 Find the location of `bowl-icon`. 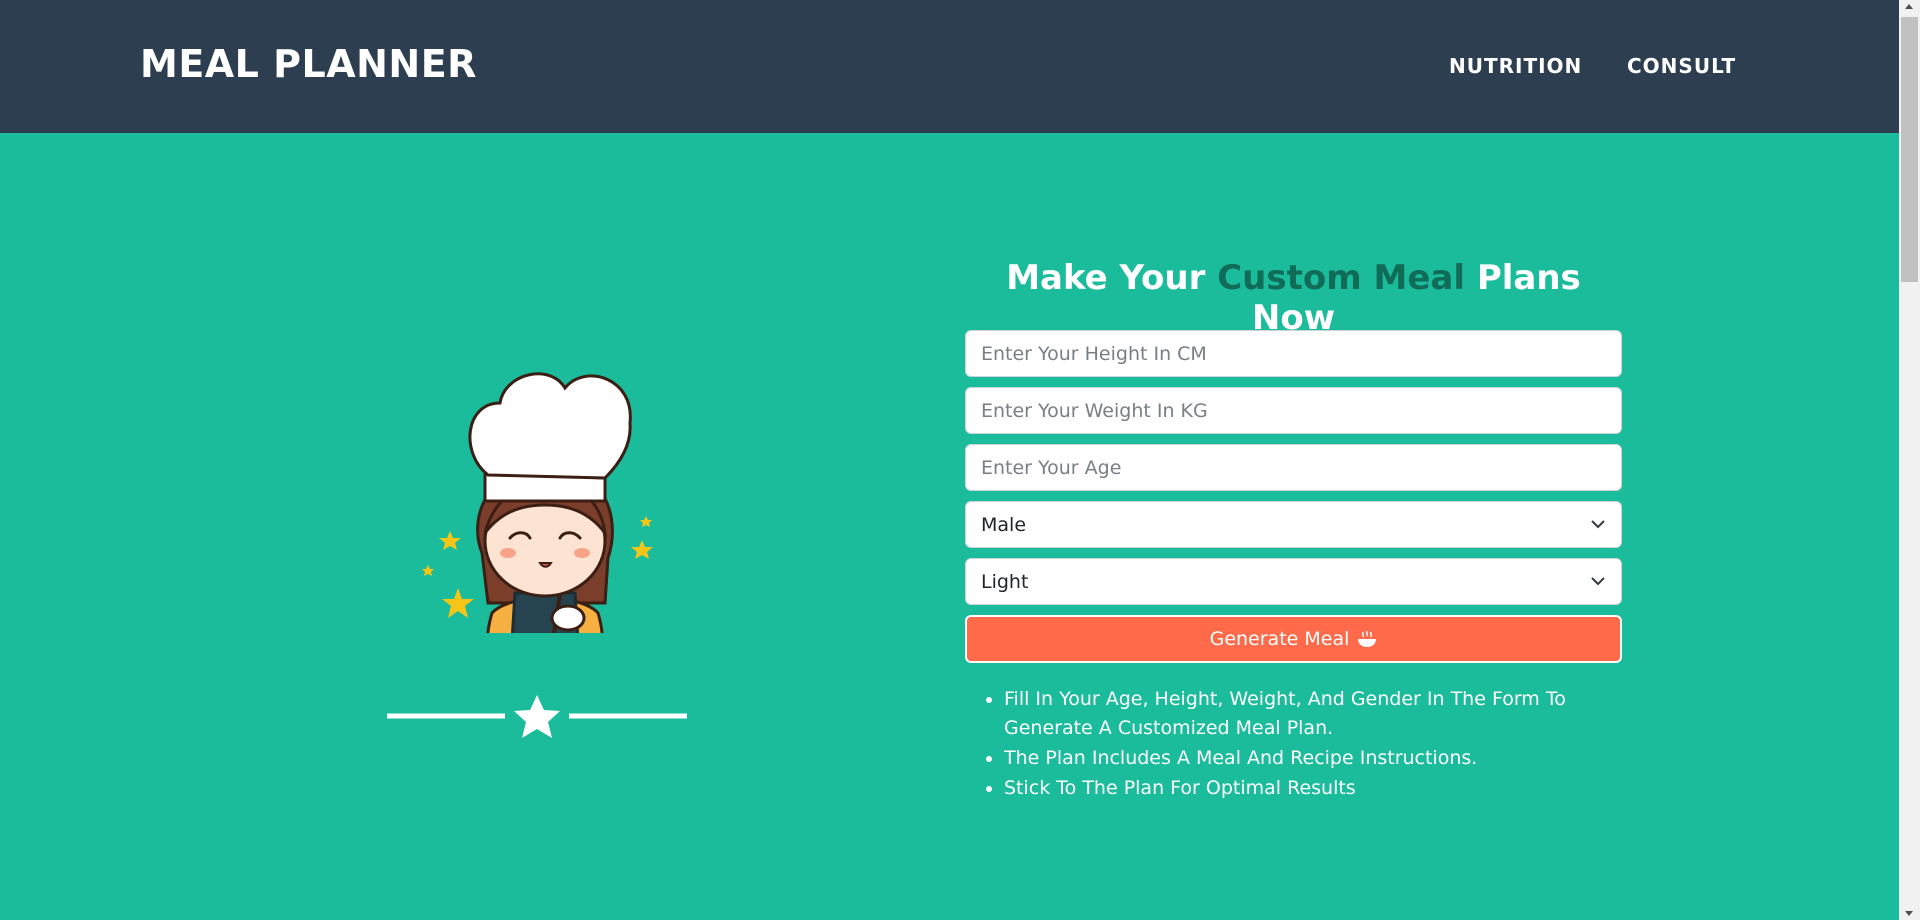

bowl-icon is located at coordinates (1367, 638).